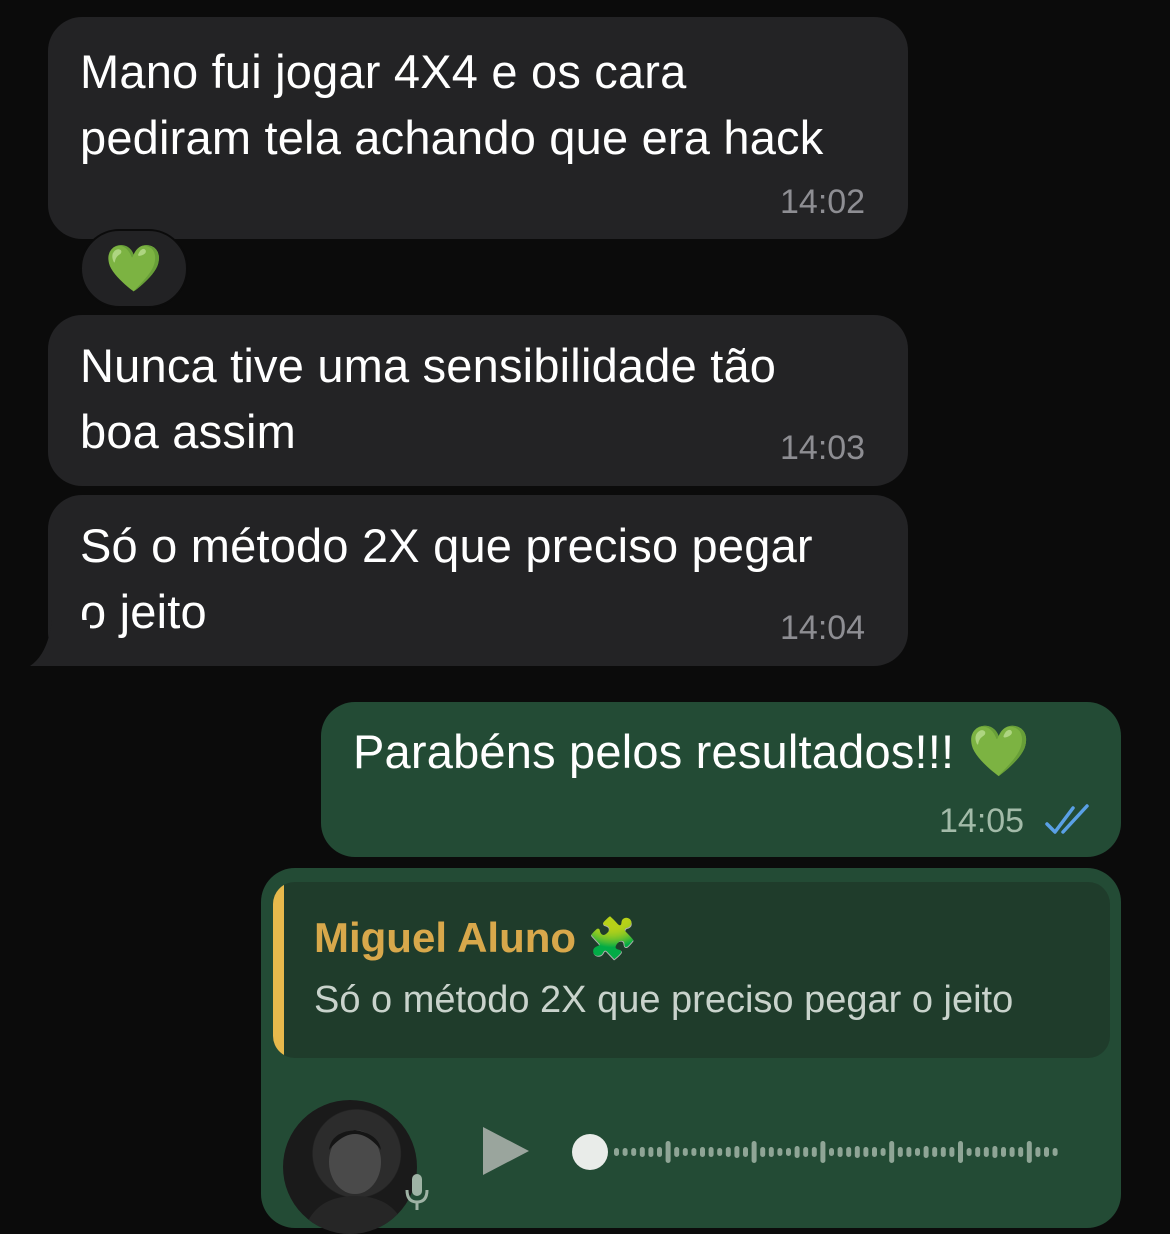 Image resolution: width=1170 pixels, height=1234 pixels. What do you see at coordinates (612, 939) in the screenshot?
I see `puzzle-icon: 🧩` at bounding box center [612, 939].